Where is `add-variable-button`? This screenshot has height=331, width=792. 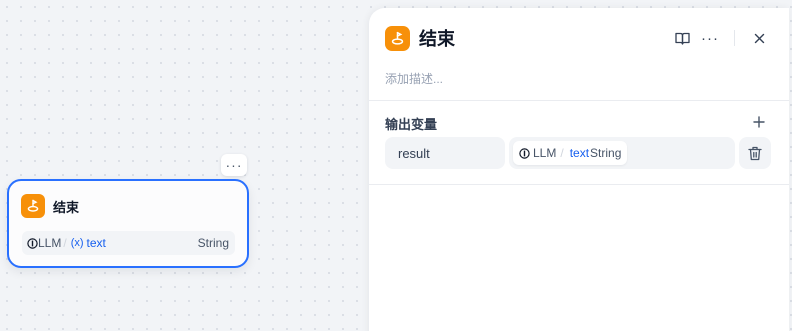 add-variable-button is located at coordinates (759, 122).